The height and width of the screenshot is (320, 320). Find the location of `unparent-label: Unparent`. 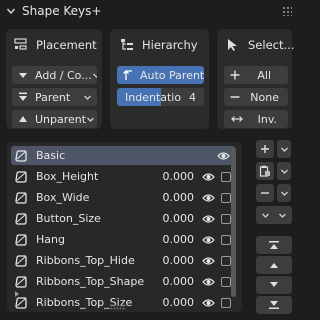

unparent-label: Unparent is located at coordinates (61, 119).